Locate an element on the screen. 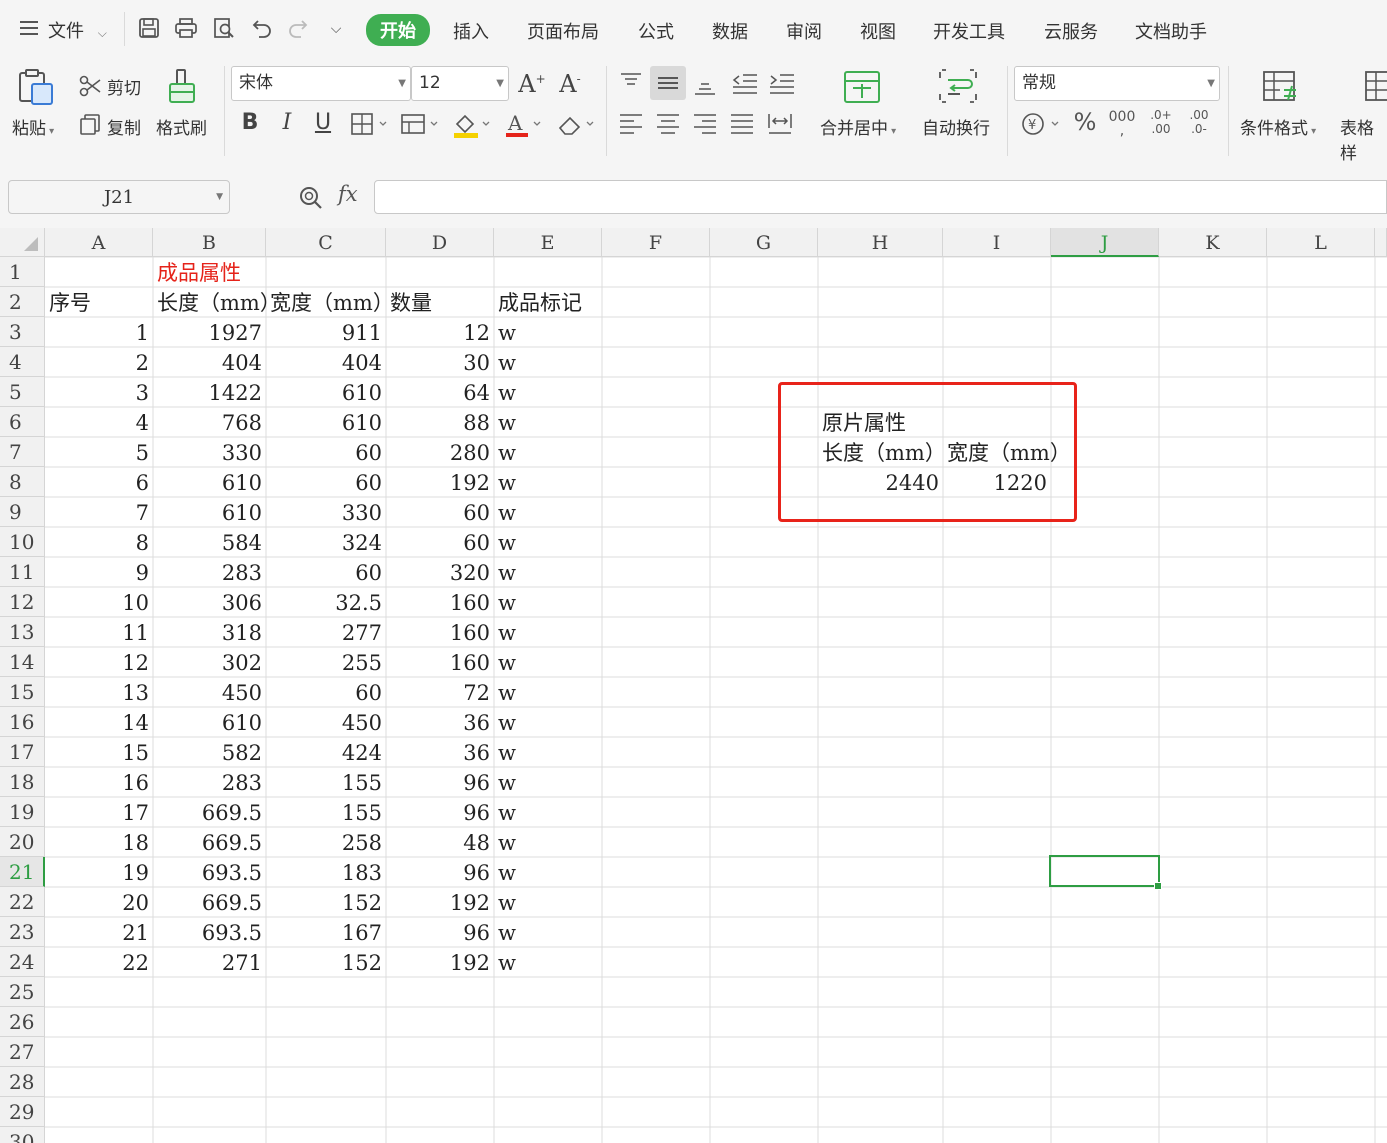  row-header-6: 6 is located at coordinates (22, 422).